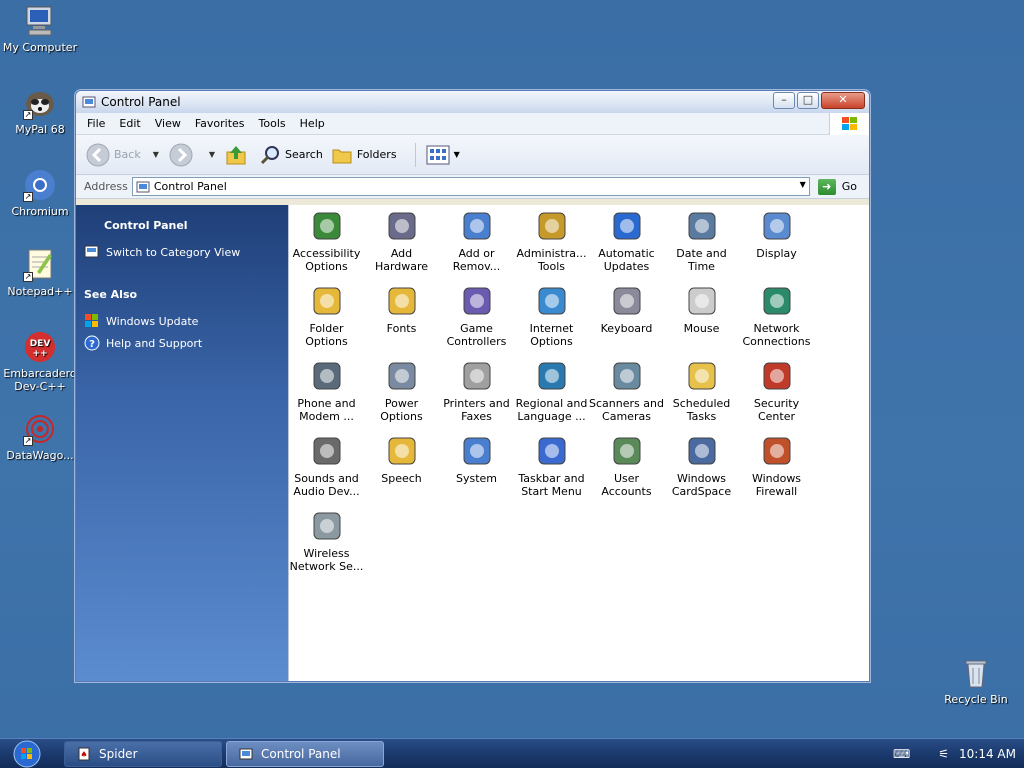 The image size is (1024, 768). What do you see at coordinates (477, 451) in the screenshot?
I see `system-icon` at bounding box center [477, 451].